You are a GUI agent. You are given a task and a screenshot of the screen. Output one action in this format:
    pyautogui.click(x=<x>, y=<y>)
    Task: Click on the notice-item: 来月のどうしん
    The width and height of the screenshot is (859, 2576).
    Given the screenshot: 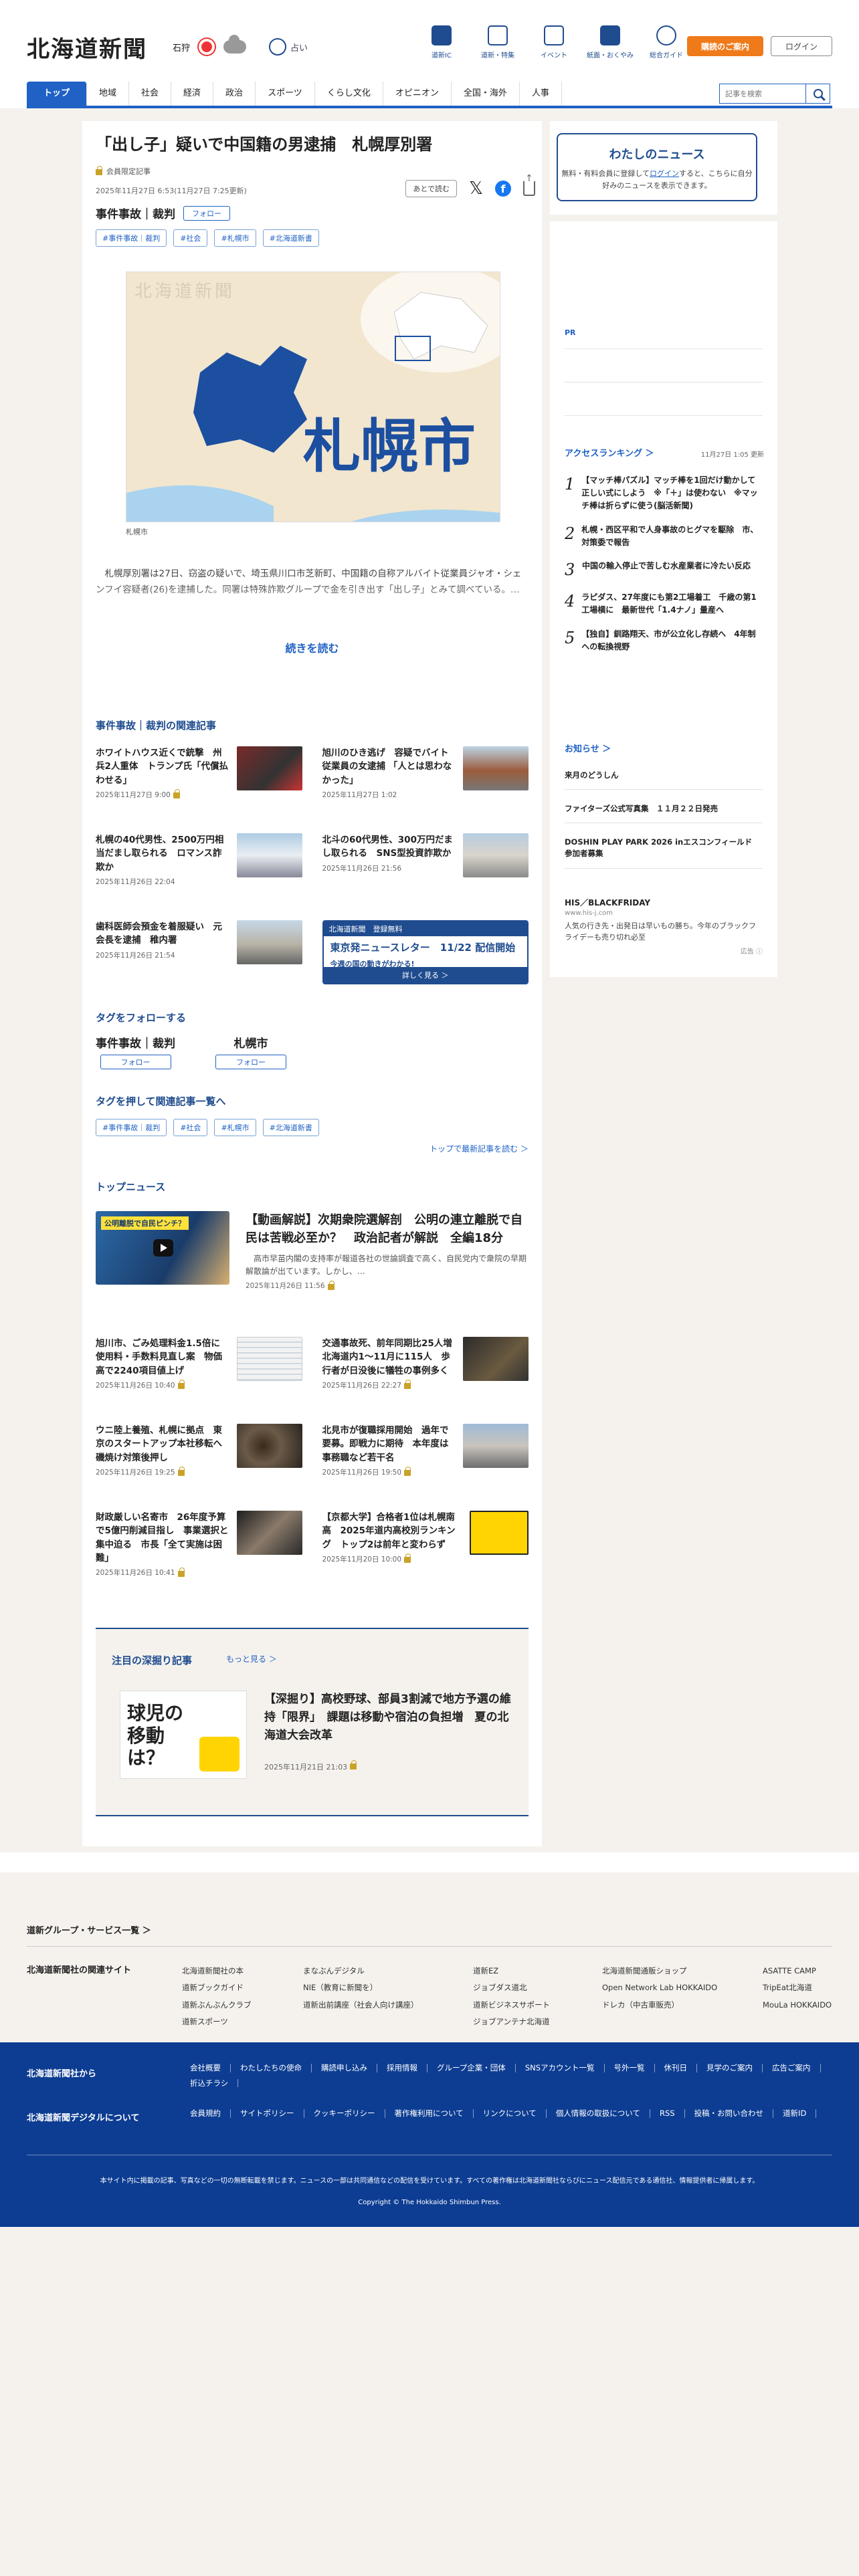 What is the action you would take?
    pyautogui.click(x=664, y=776)
    